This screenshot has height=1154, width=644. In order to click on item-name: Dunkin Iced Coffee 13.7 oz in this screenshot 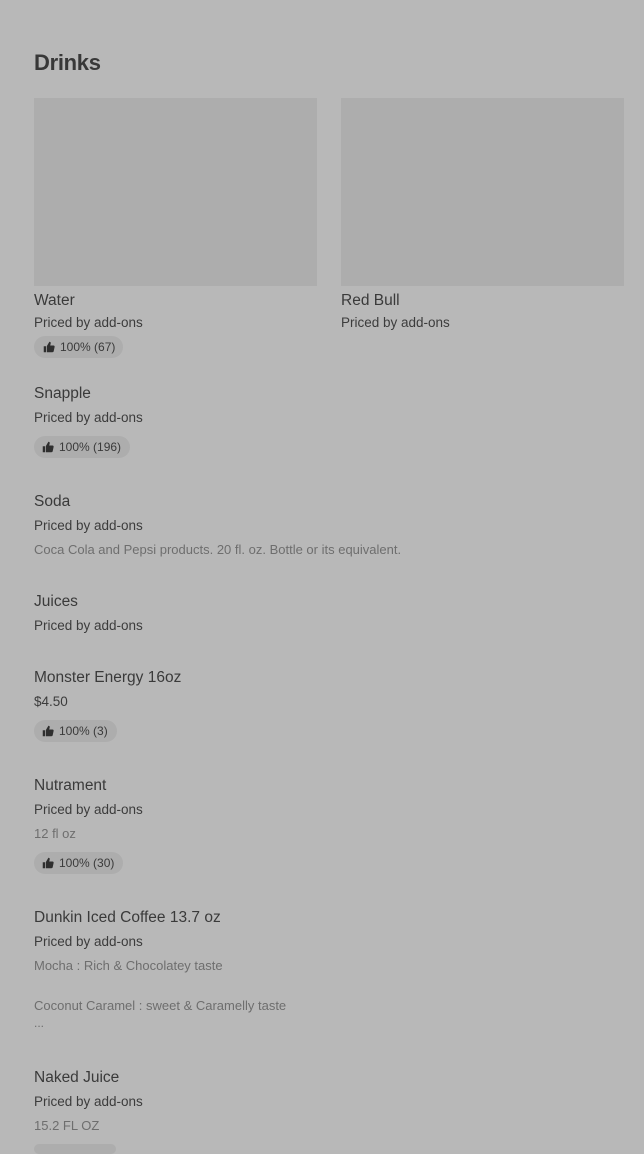, I will do `click(127, 917)`.